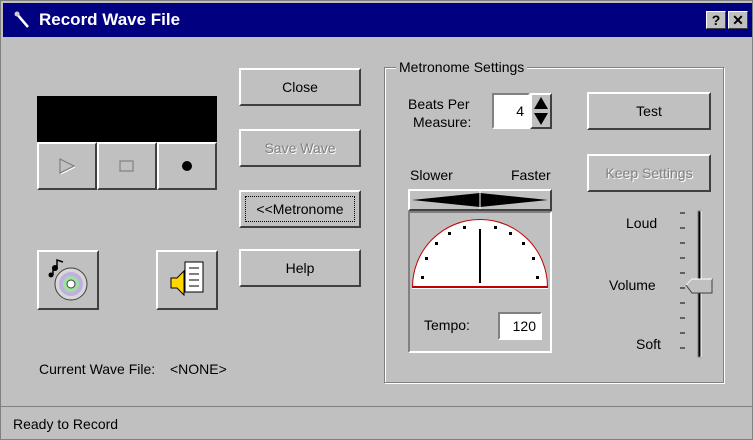 The image size is (753, 440). I want to click on tempo-input: 120, so click(520, 326).